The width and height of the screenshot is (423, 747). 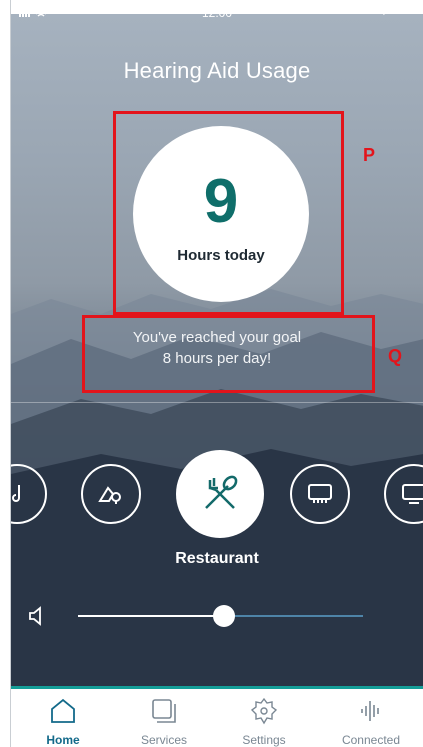 I want to click on status-time: 12:00, so click(x=217, y=13).